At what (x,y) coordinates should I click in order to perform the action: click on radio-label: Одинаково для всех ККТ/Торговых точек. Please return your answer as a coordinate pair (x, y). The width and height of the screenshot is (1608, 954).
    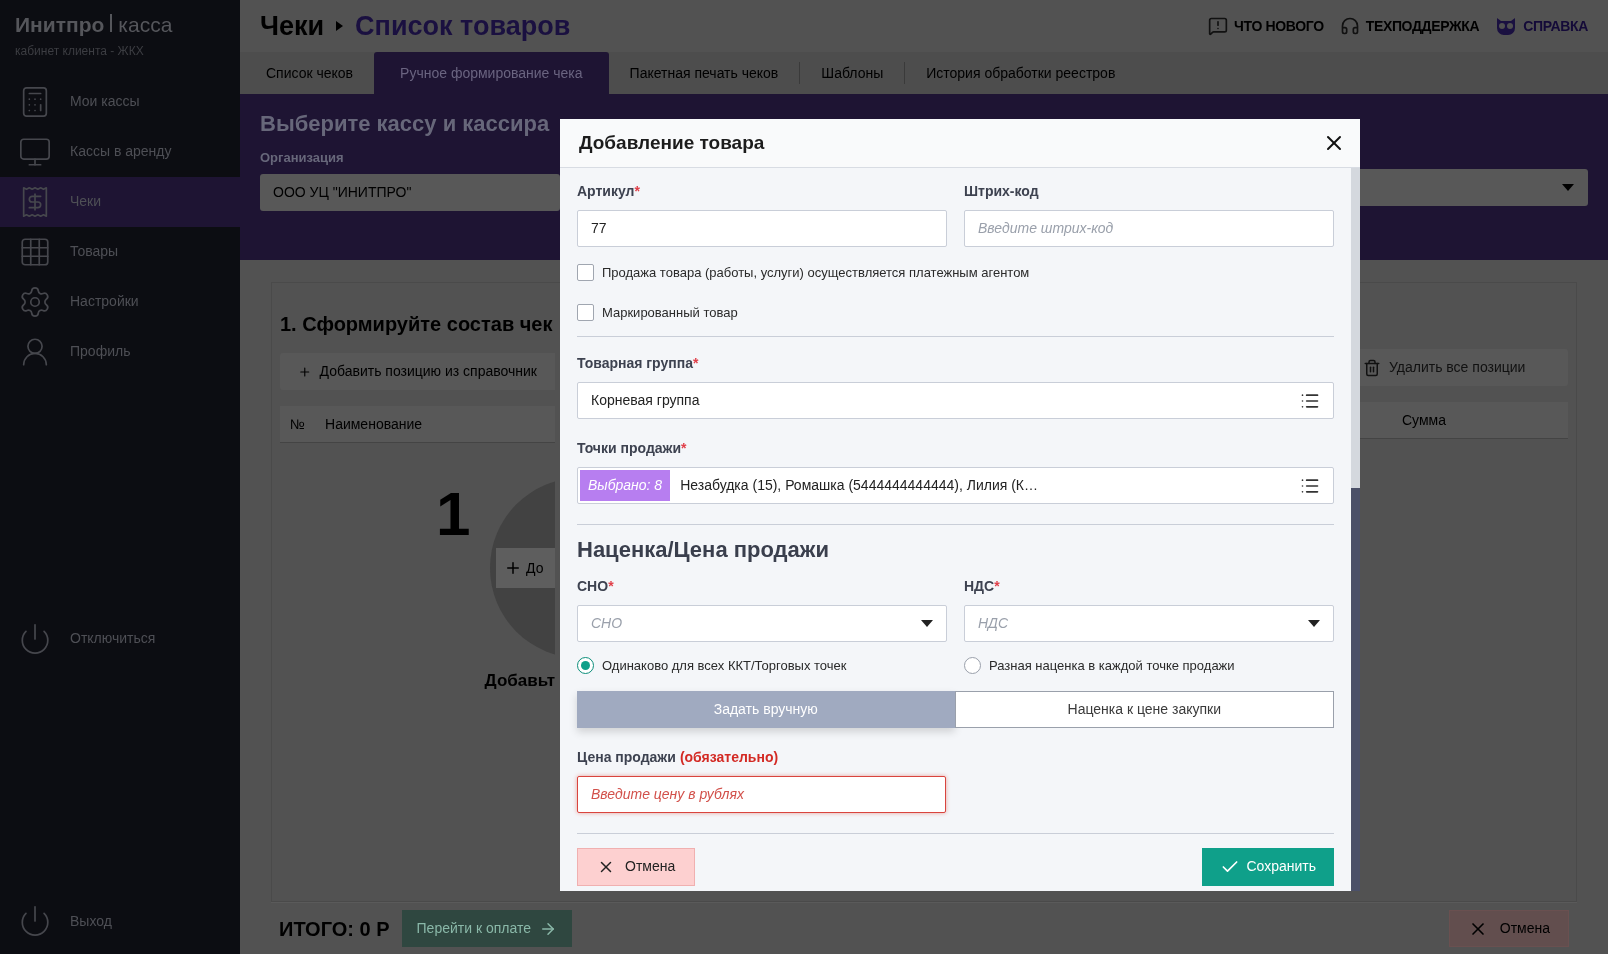
    Looking at the image, I should click on (724, 666).